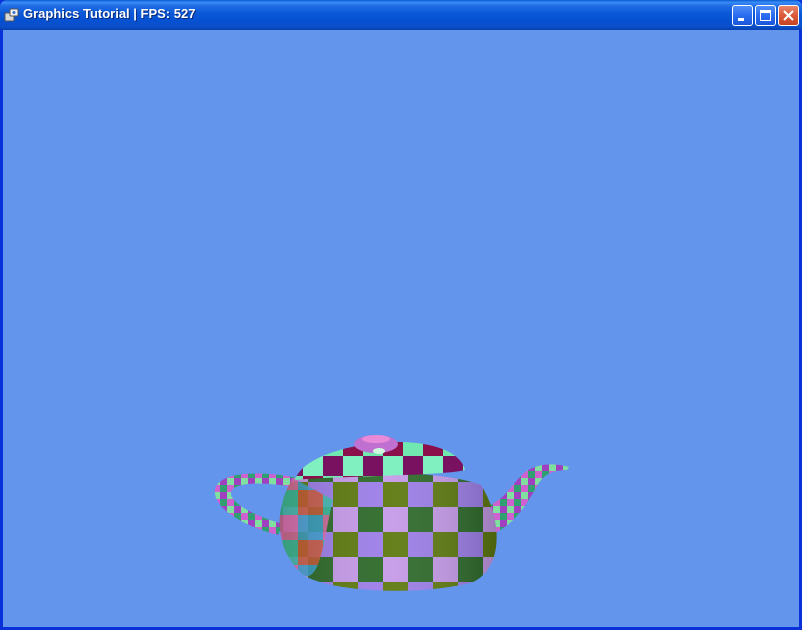 This screenshot has height=630, width=802. What do you see at coordinates (391, 513) in the screenshot?
I see `teapot-render` at bounding box center [391, 513].